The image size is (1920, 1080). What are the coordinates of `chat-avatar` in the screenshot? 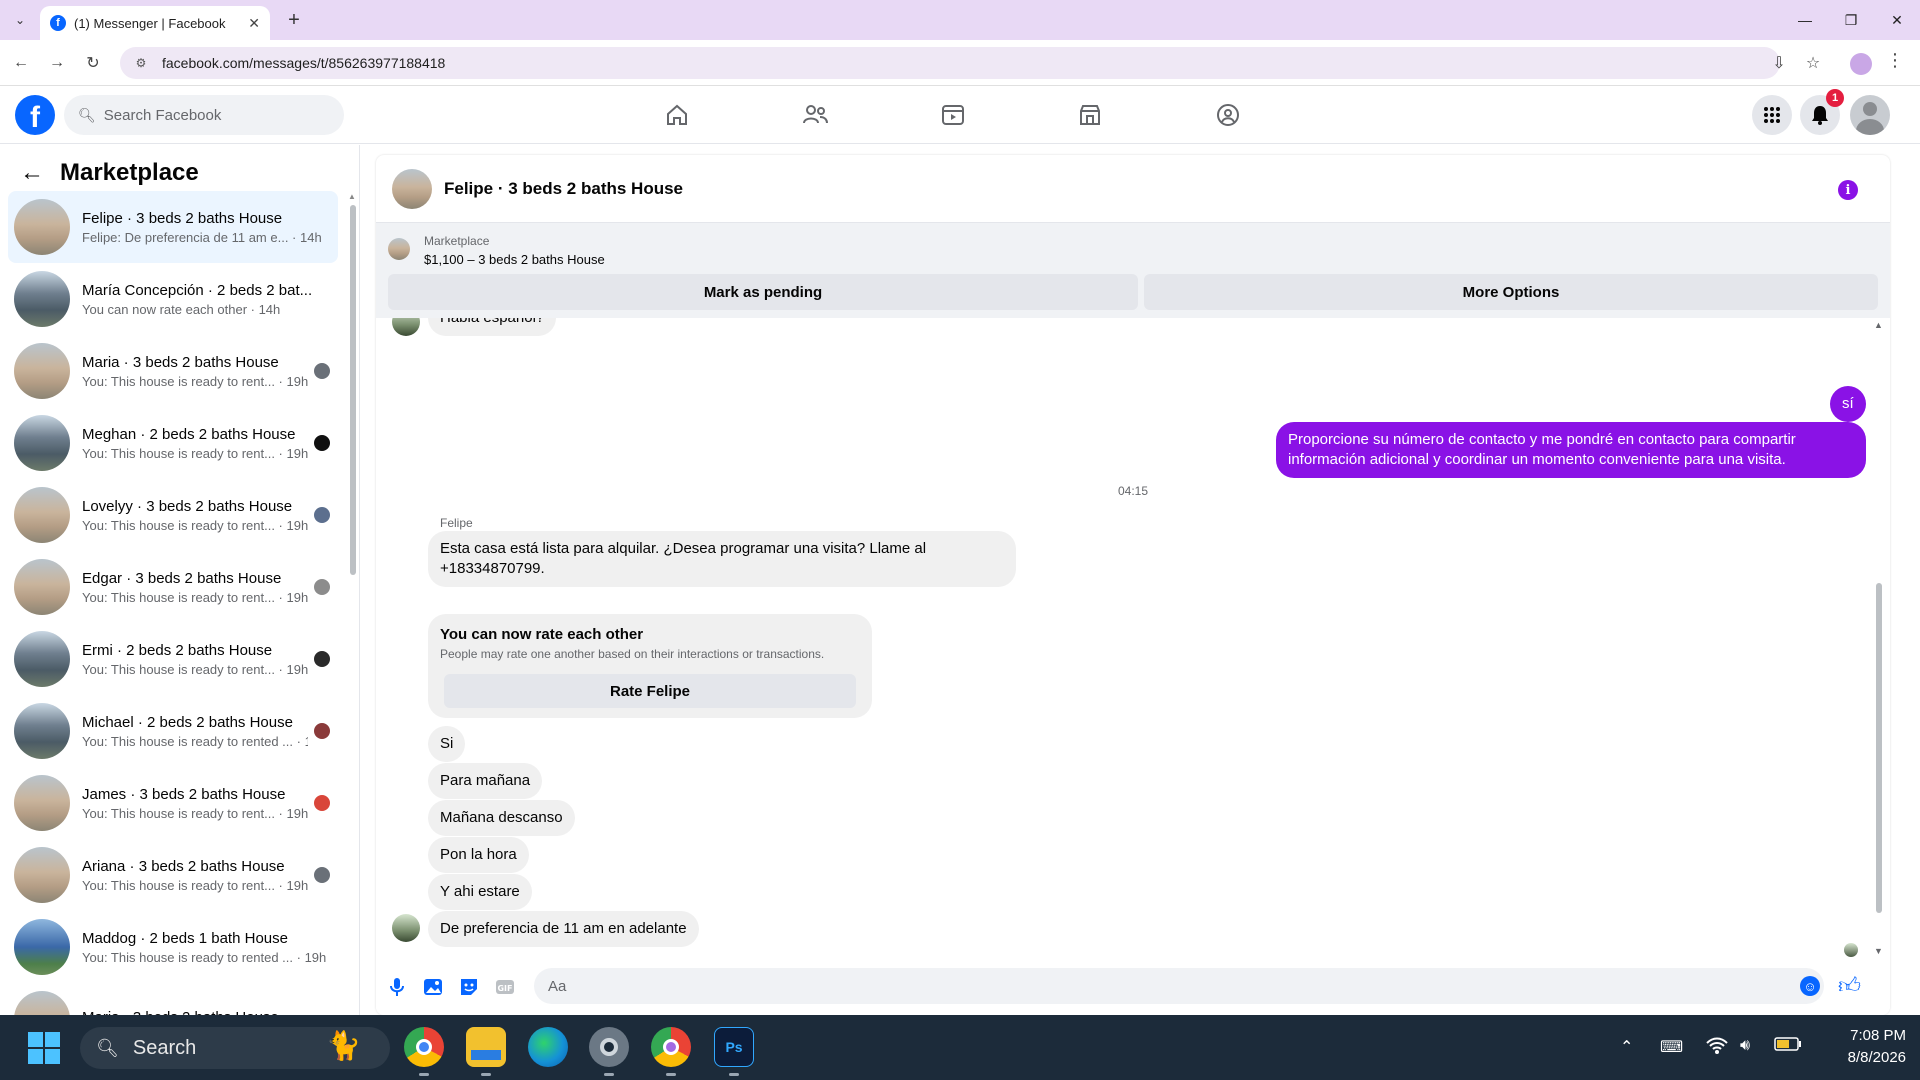 It's located at (412, 188).